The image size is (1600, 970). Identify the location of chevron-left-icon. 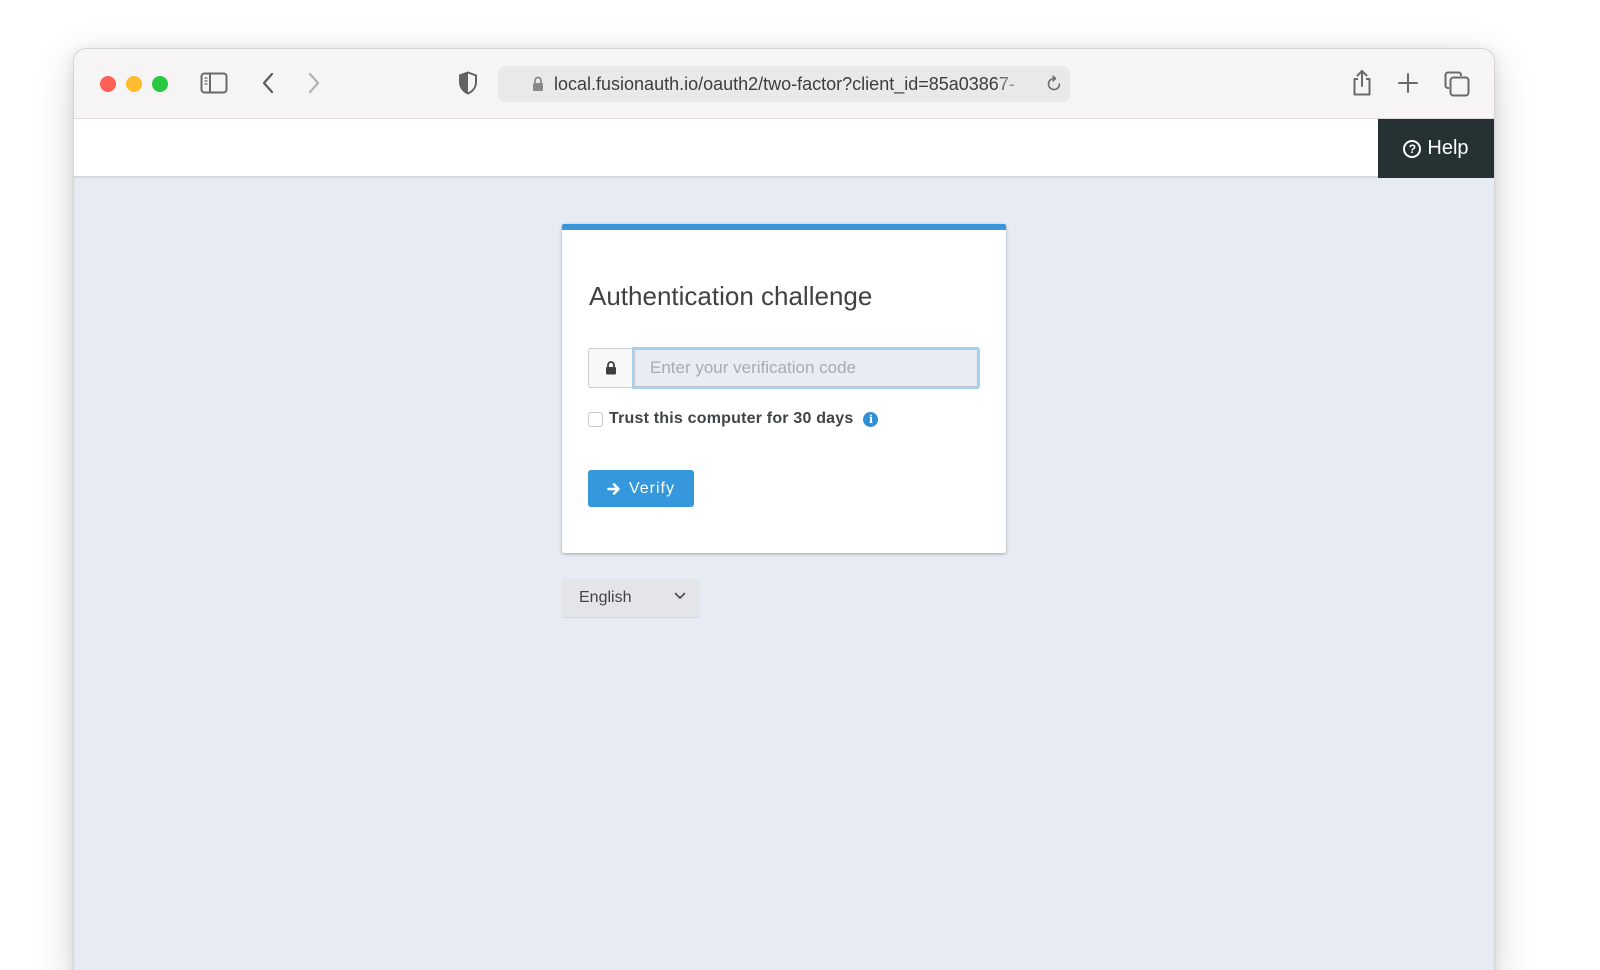
(268, 83).